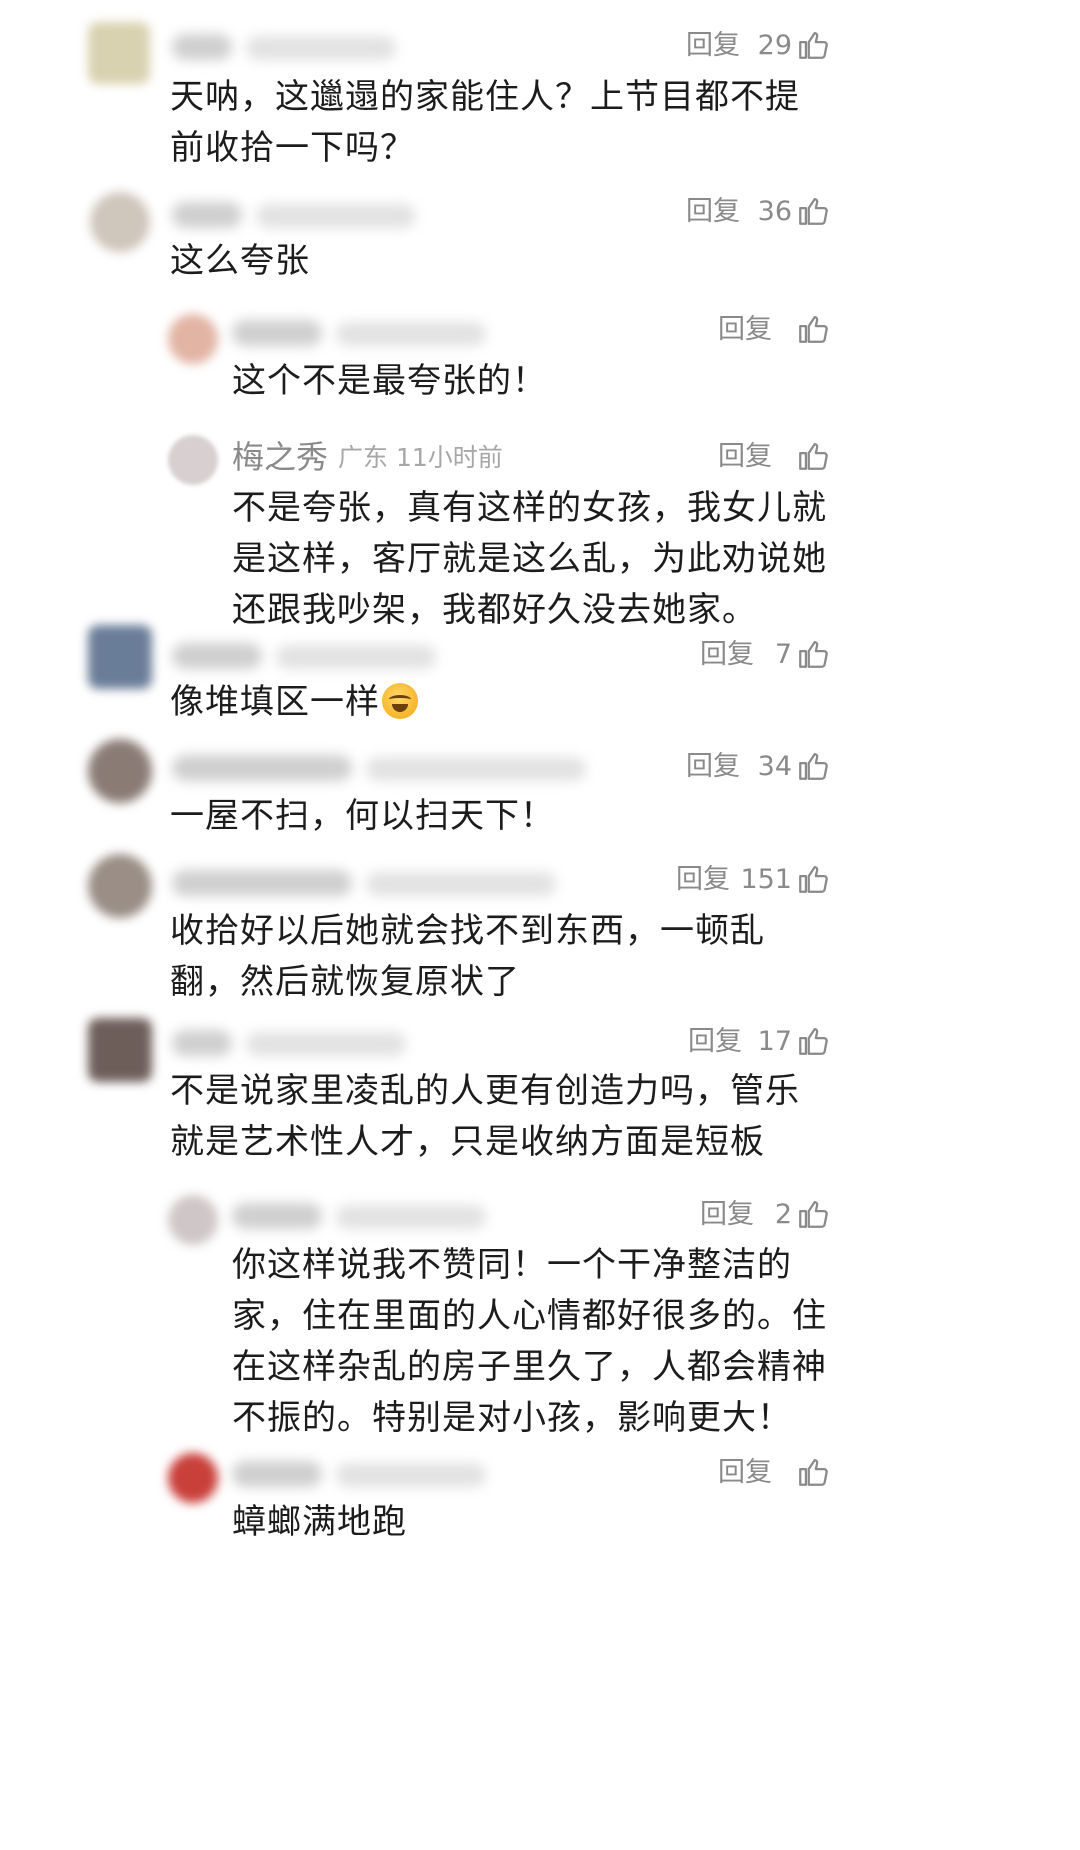 This screenshot has width=1080, height=1850. I want to click on comment-text: 蟑螂满地跑, so click(319, 1522).